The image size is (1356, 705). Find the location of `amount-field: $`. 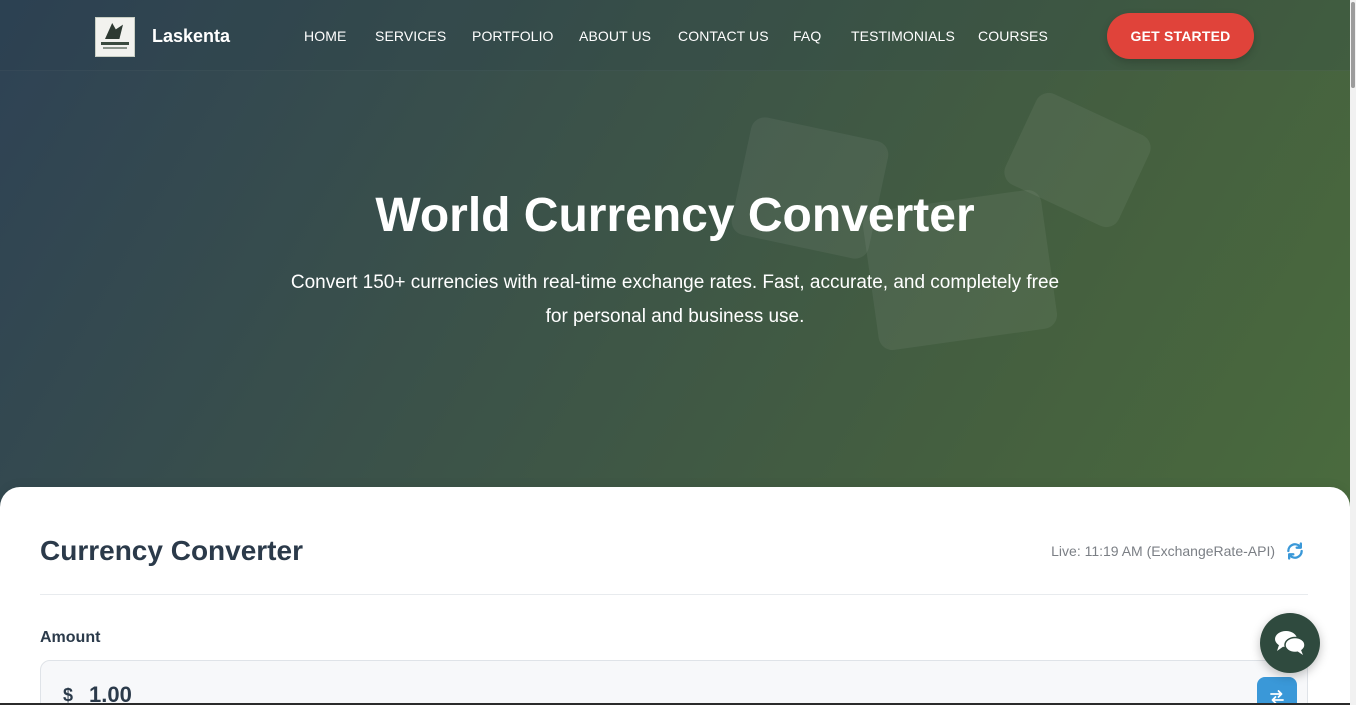

amount-field: $ is located at coordinates (674, 682).